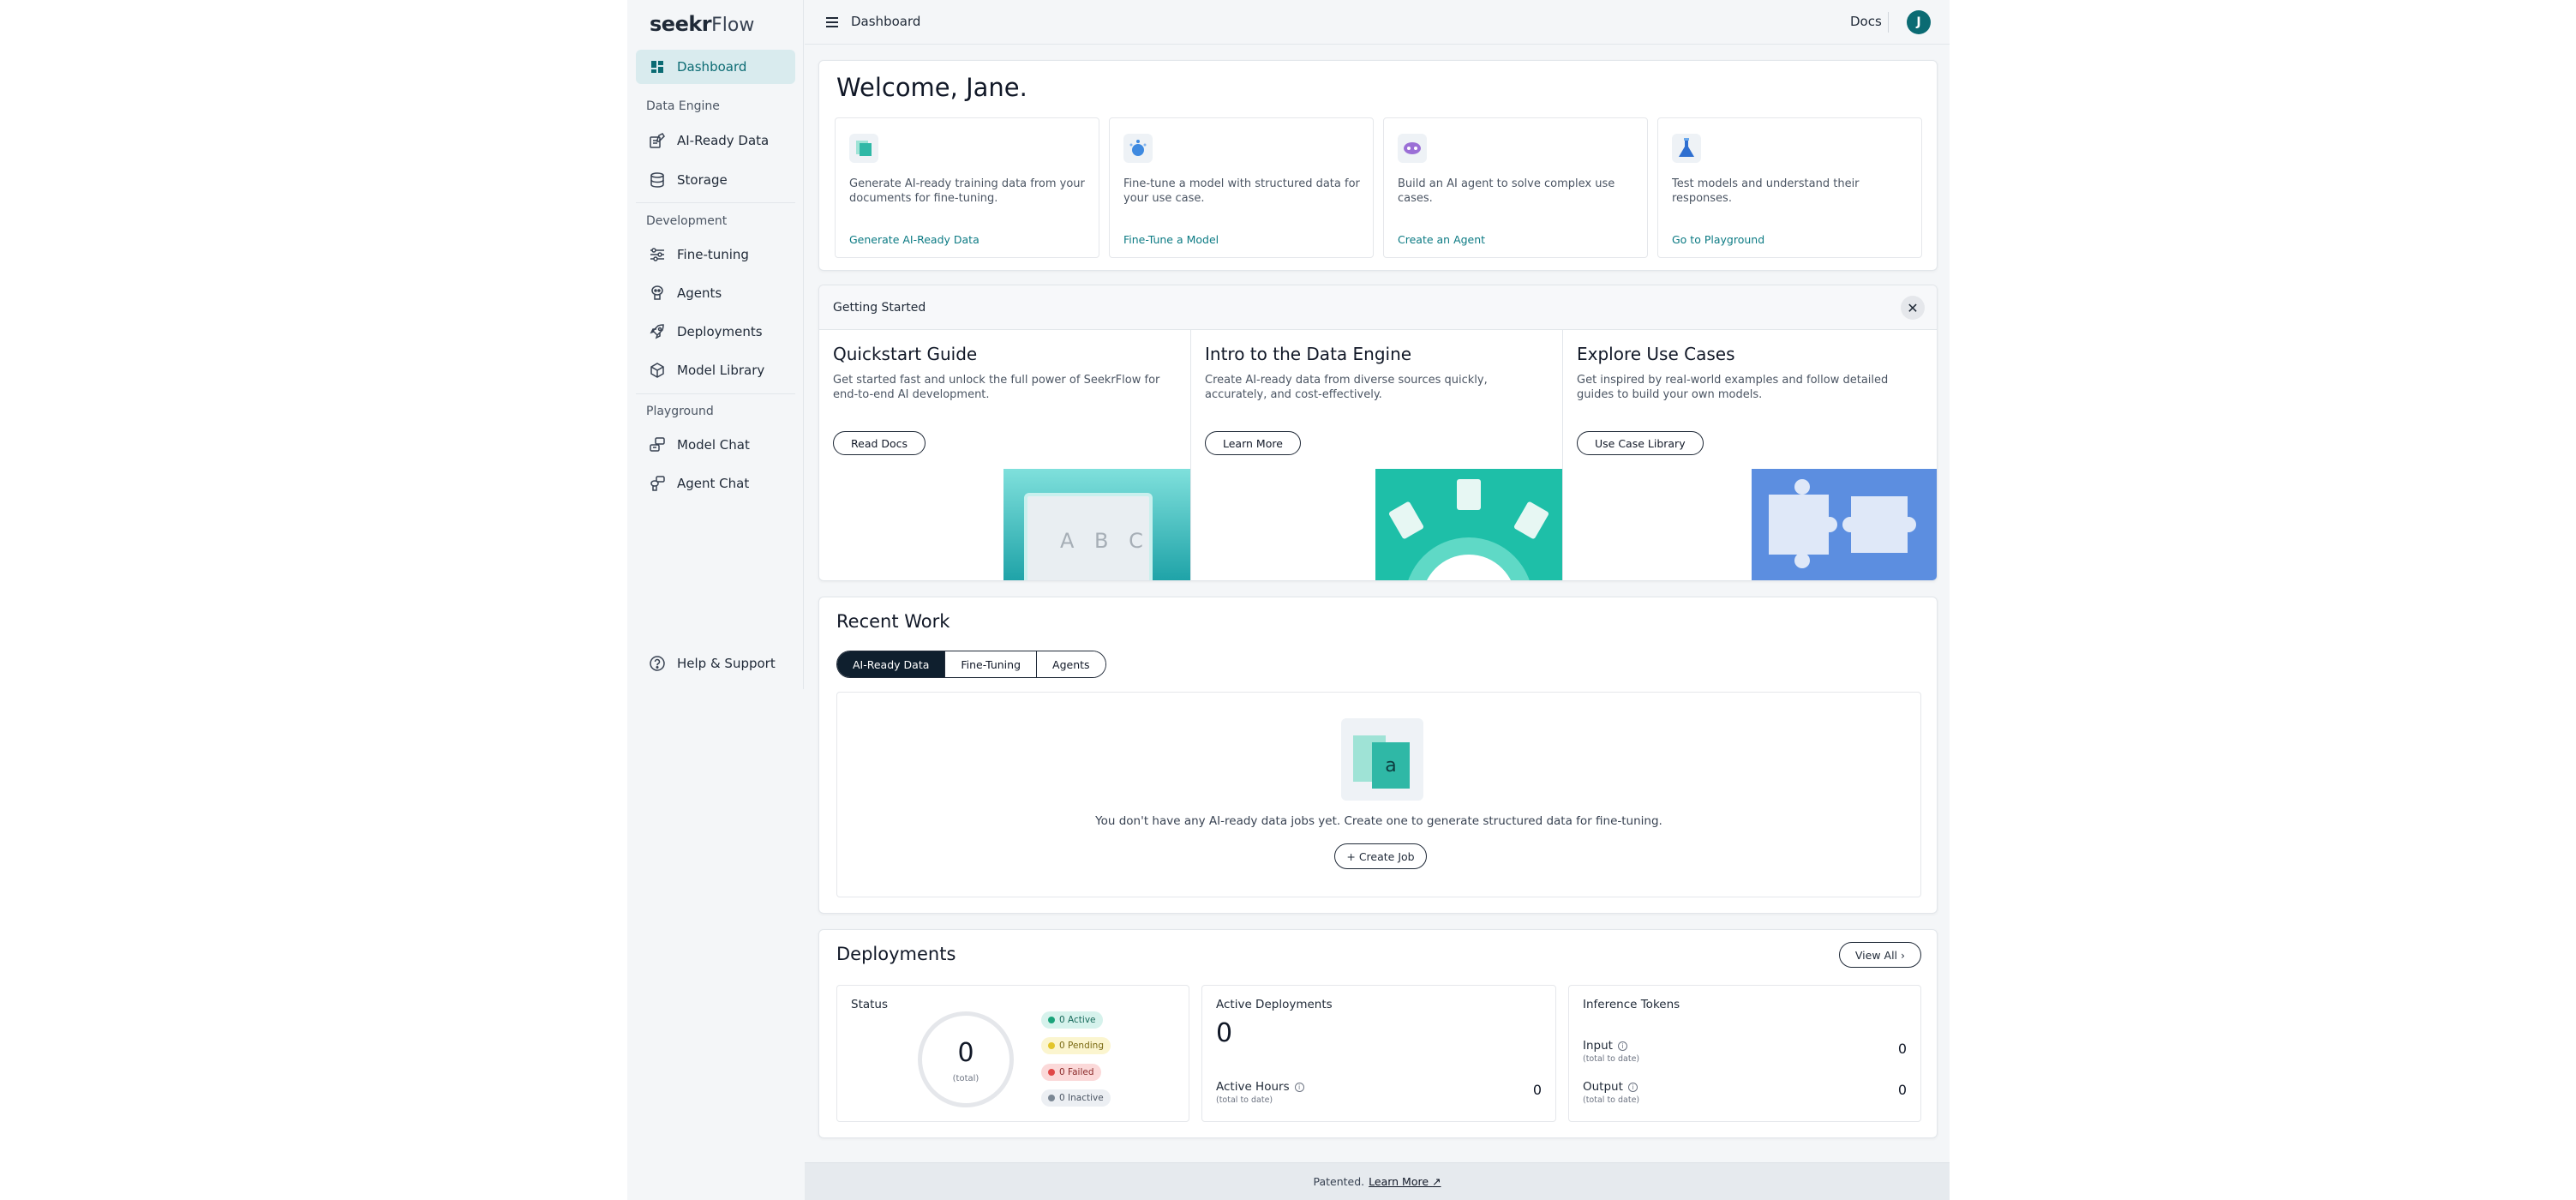 The width and height of the screenshot is (2576, 1200). Describe the element at coordinates (1138, 148) in the screenshot. I see `model-tune-icon` at that location.